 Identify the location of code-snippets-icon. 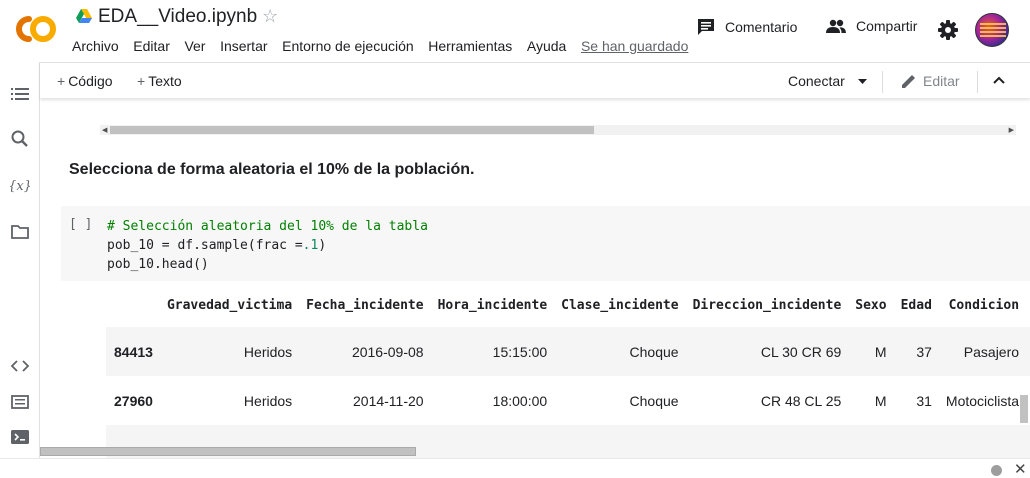
(20, 366).